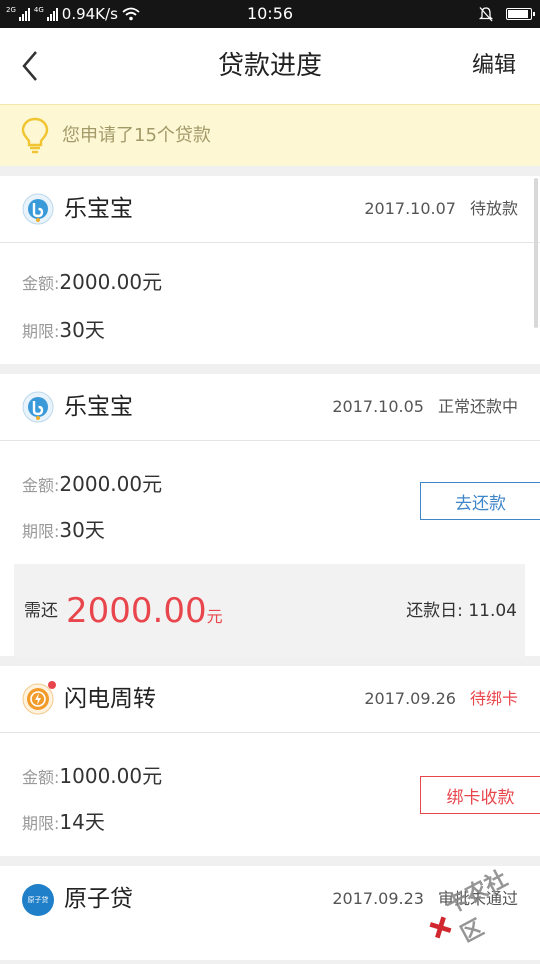  I want to click on loan-date: 2017.10.07, so click(410, 208).